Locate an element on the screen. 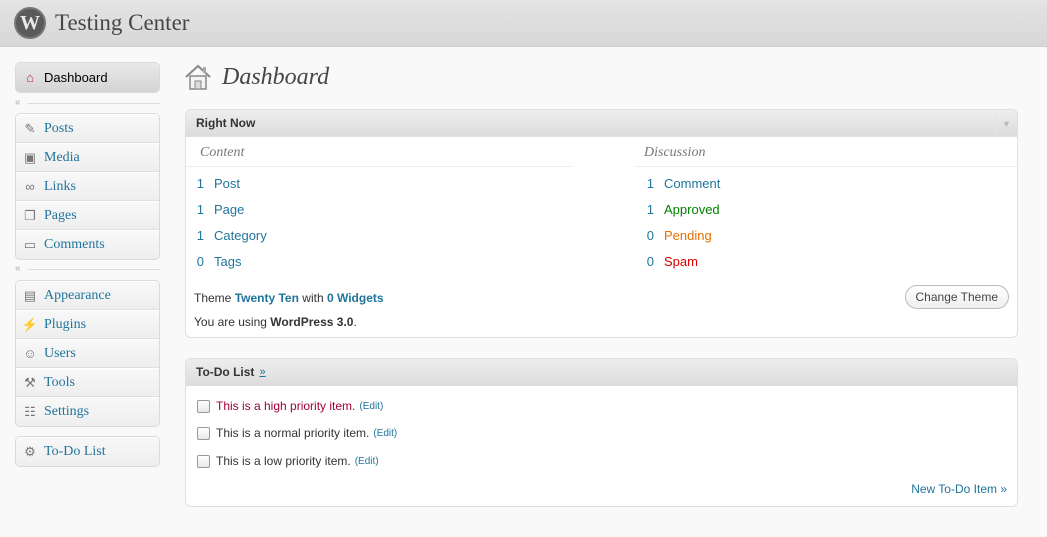 This screenshot has width=1047, height=537. discussion-heading: Discussion is located at coordinates (675, 152).